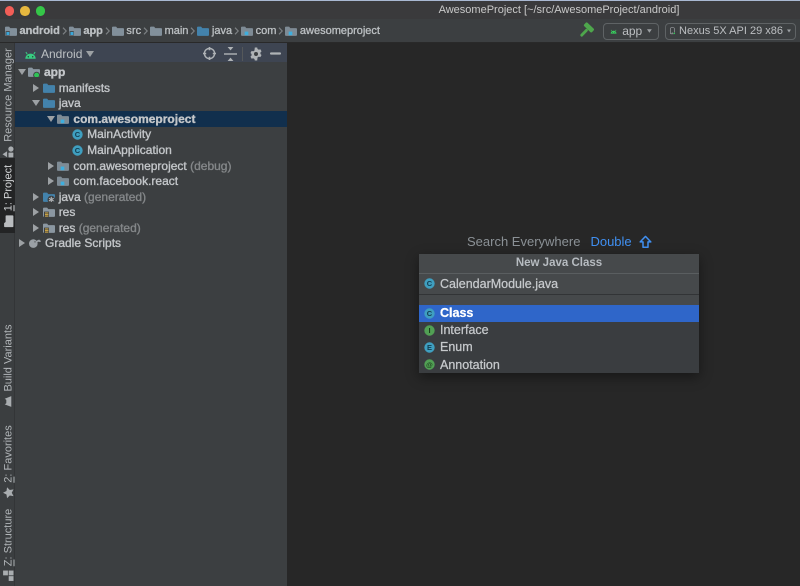 The image size is (800, 586). I want to click on svg-text: E, so click(429, 347).